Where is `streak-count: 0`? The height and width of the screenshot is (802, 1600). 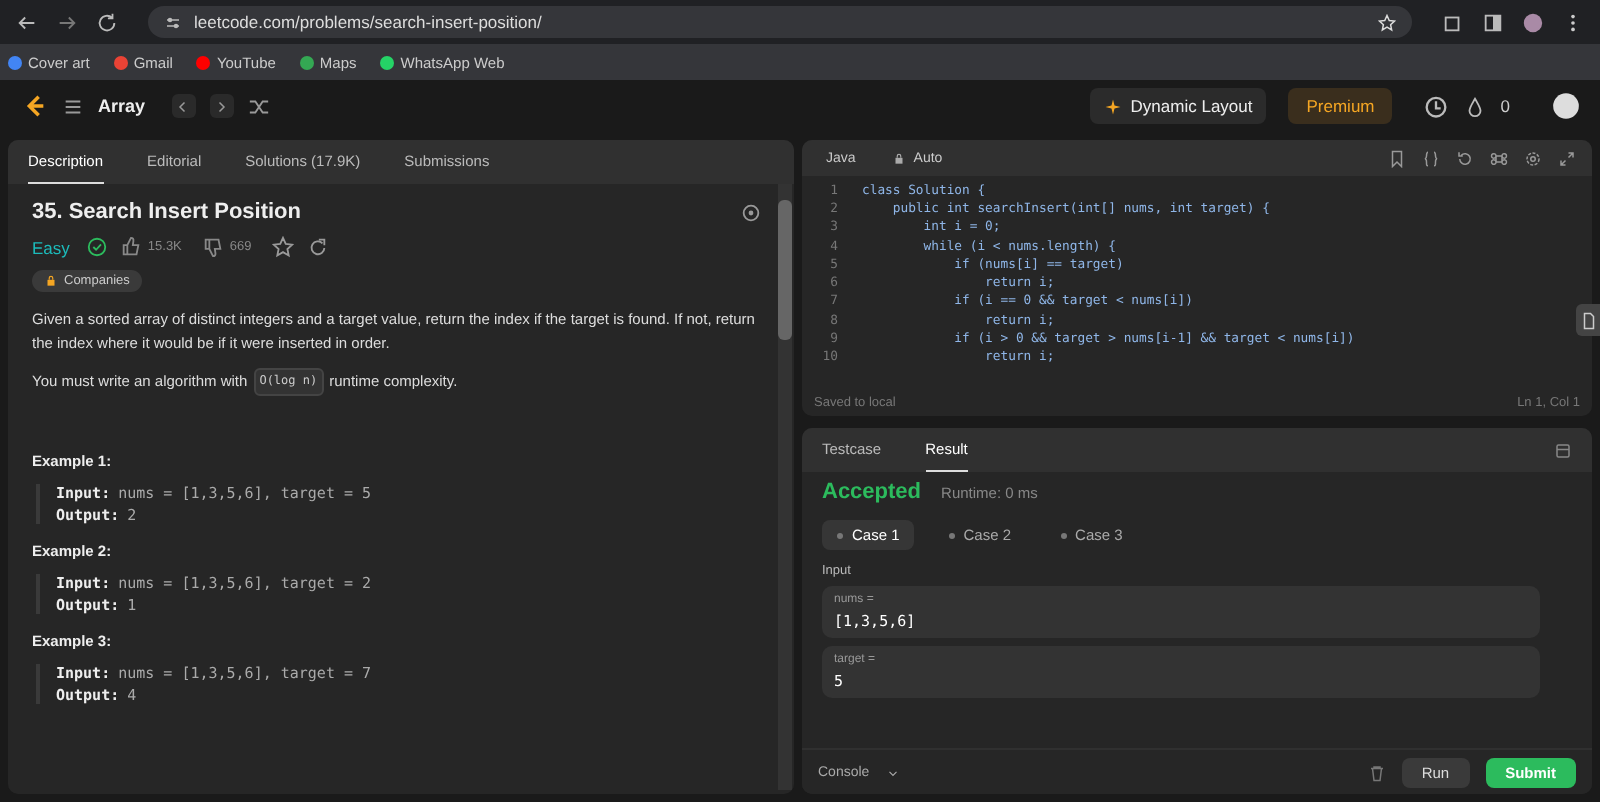 streak-count: 0 is located at coordinates (1505, 106).